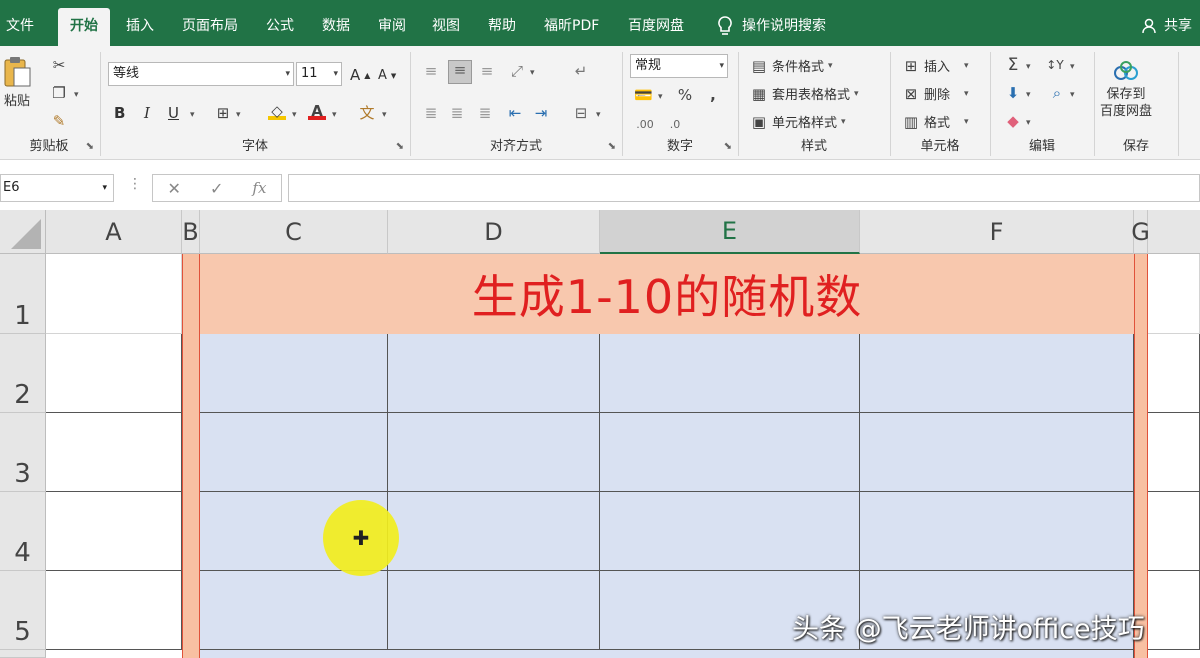 Image resolution: width=1200 pixels, height=658 pixels. What do you see at coordinates (1013, 65) in the screenshot?
I see `autosum-icon: Σ` at bounding box center [1013, 65].